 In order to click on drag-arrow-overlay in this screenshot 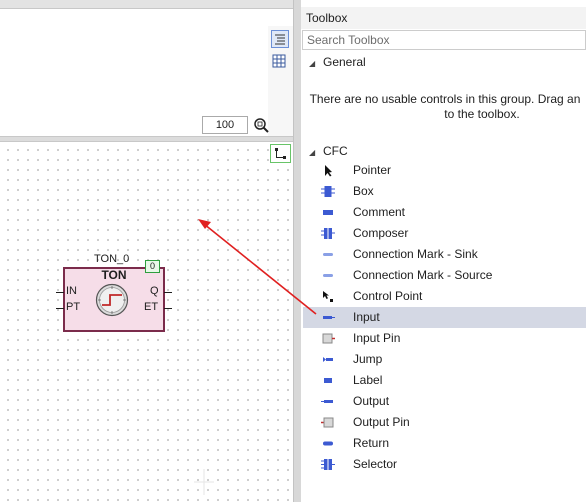, I will do `click(257, 267)`.